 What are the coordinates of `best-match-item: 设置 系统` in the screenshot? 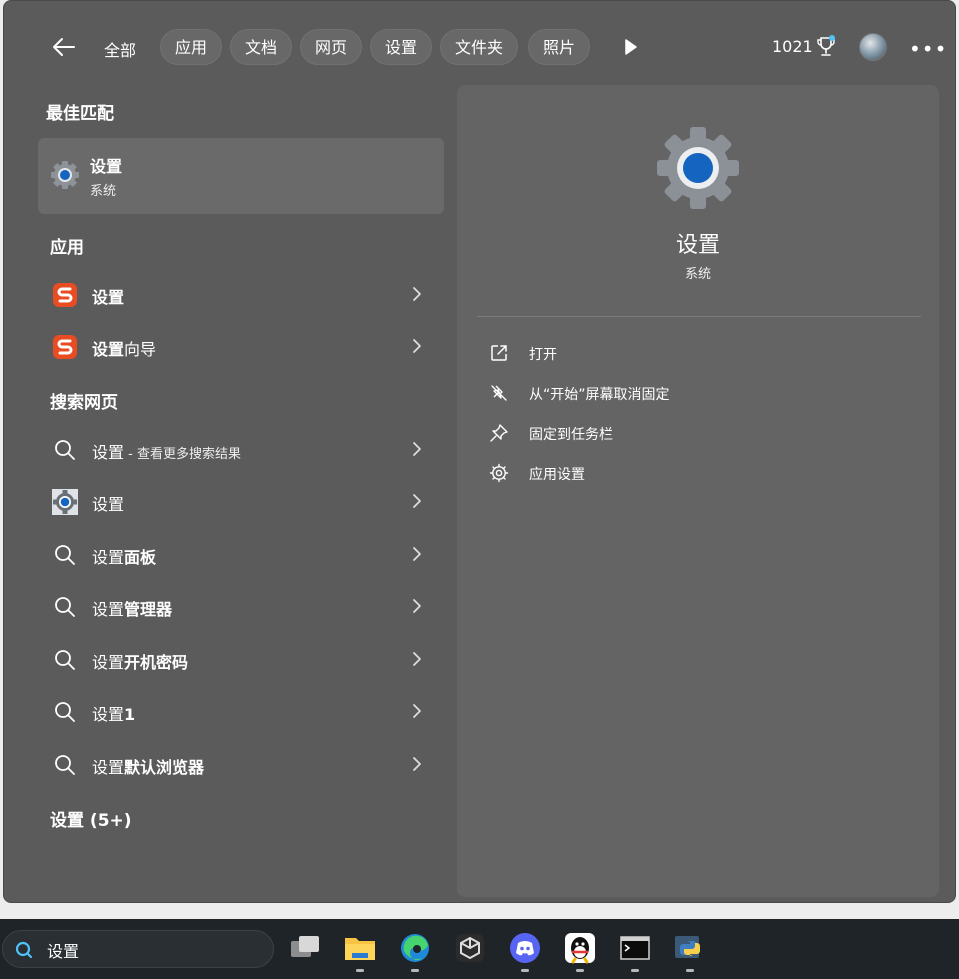 It's located at (241, 176).